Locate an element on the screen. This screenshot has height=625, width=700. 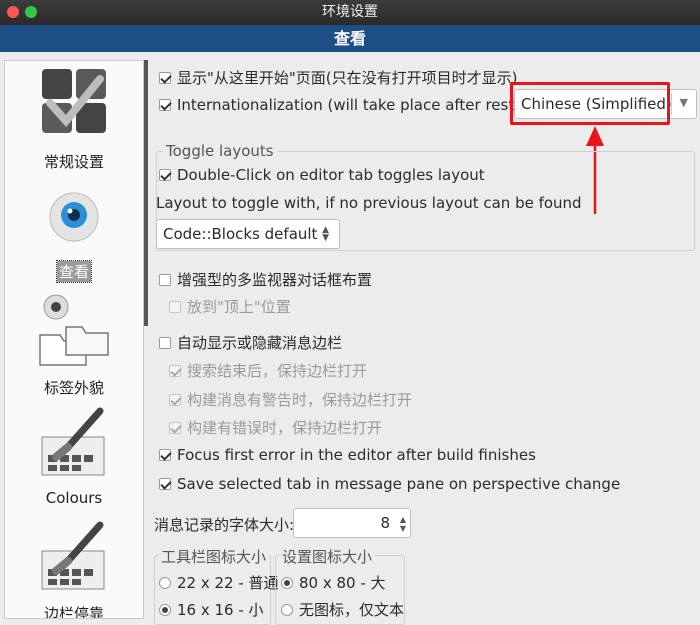
sidebar-scrollbar is located at coordinates (146, 193).